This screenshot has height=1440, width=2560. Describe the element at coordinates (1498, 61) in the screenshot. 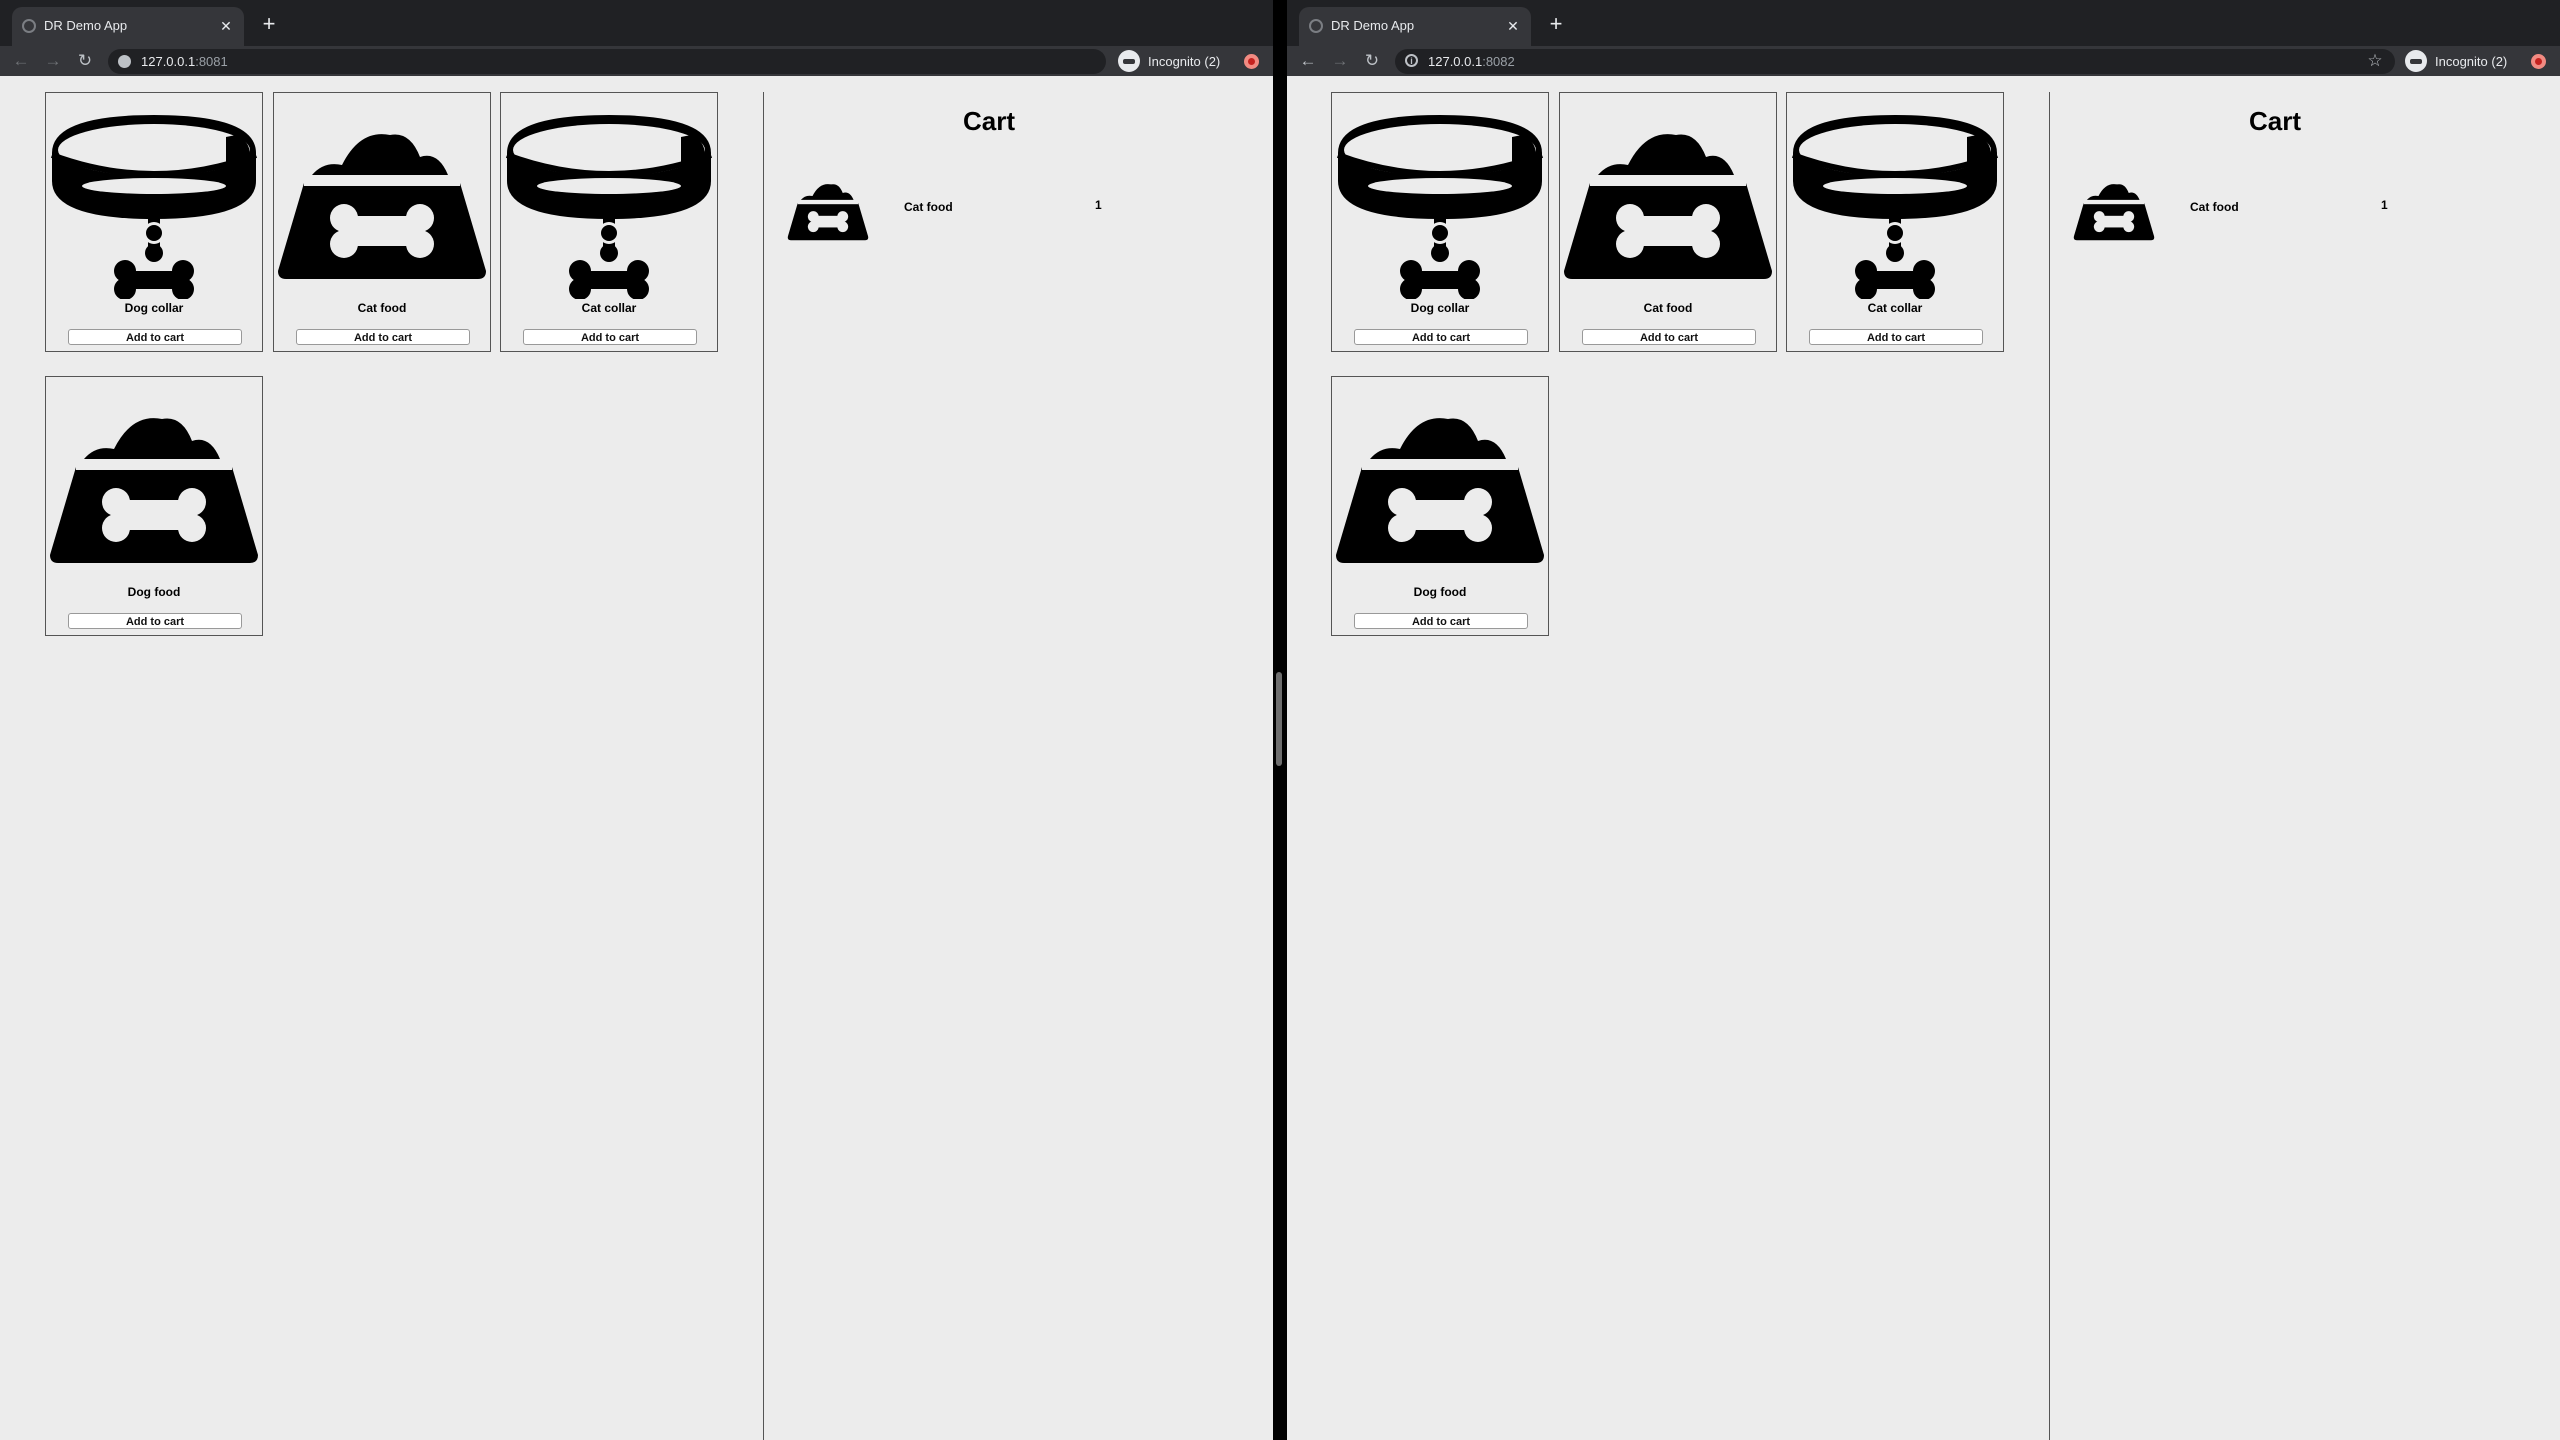

I see `url-port: :8082` at that location.